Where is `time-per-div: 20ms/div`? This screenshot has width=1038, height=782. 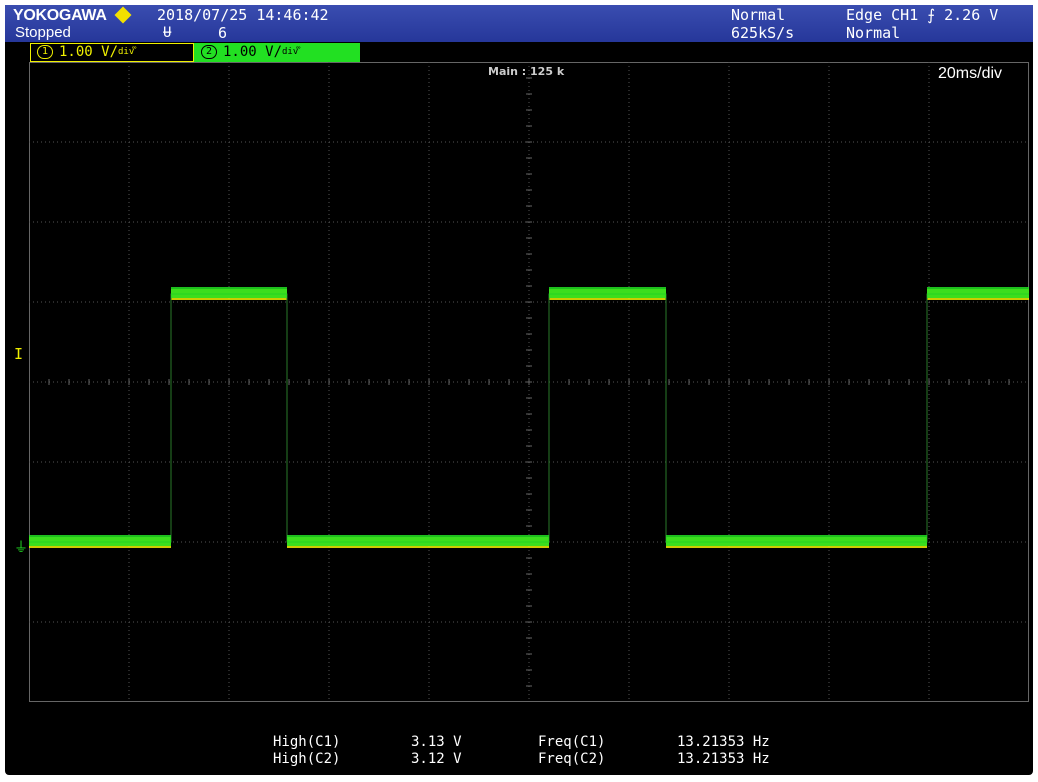 time-per-div: 20ms/div is located at coordinates (970, 73).